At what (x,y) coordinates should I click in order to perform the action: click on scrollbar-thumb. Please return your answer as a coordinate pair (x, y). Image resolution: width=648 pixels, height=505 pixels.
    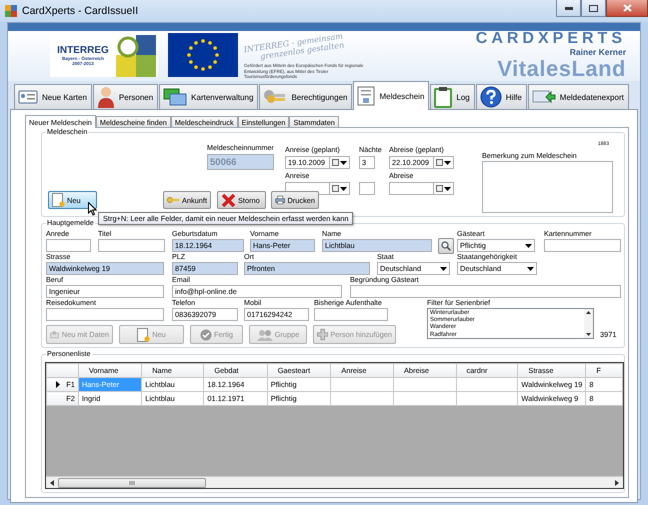
    Looking at the image, I should click on (132, 483).